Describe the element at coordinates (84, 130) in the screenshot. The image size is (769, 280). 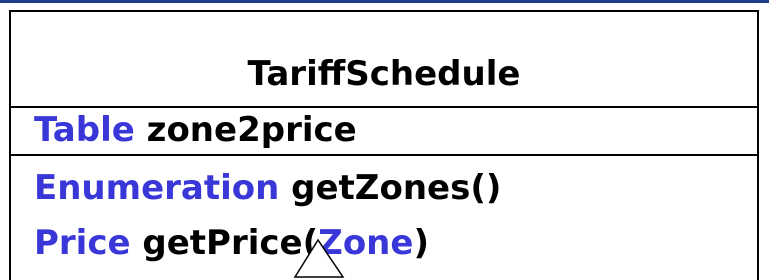
I see `attribute-type: Table` at that location.